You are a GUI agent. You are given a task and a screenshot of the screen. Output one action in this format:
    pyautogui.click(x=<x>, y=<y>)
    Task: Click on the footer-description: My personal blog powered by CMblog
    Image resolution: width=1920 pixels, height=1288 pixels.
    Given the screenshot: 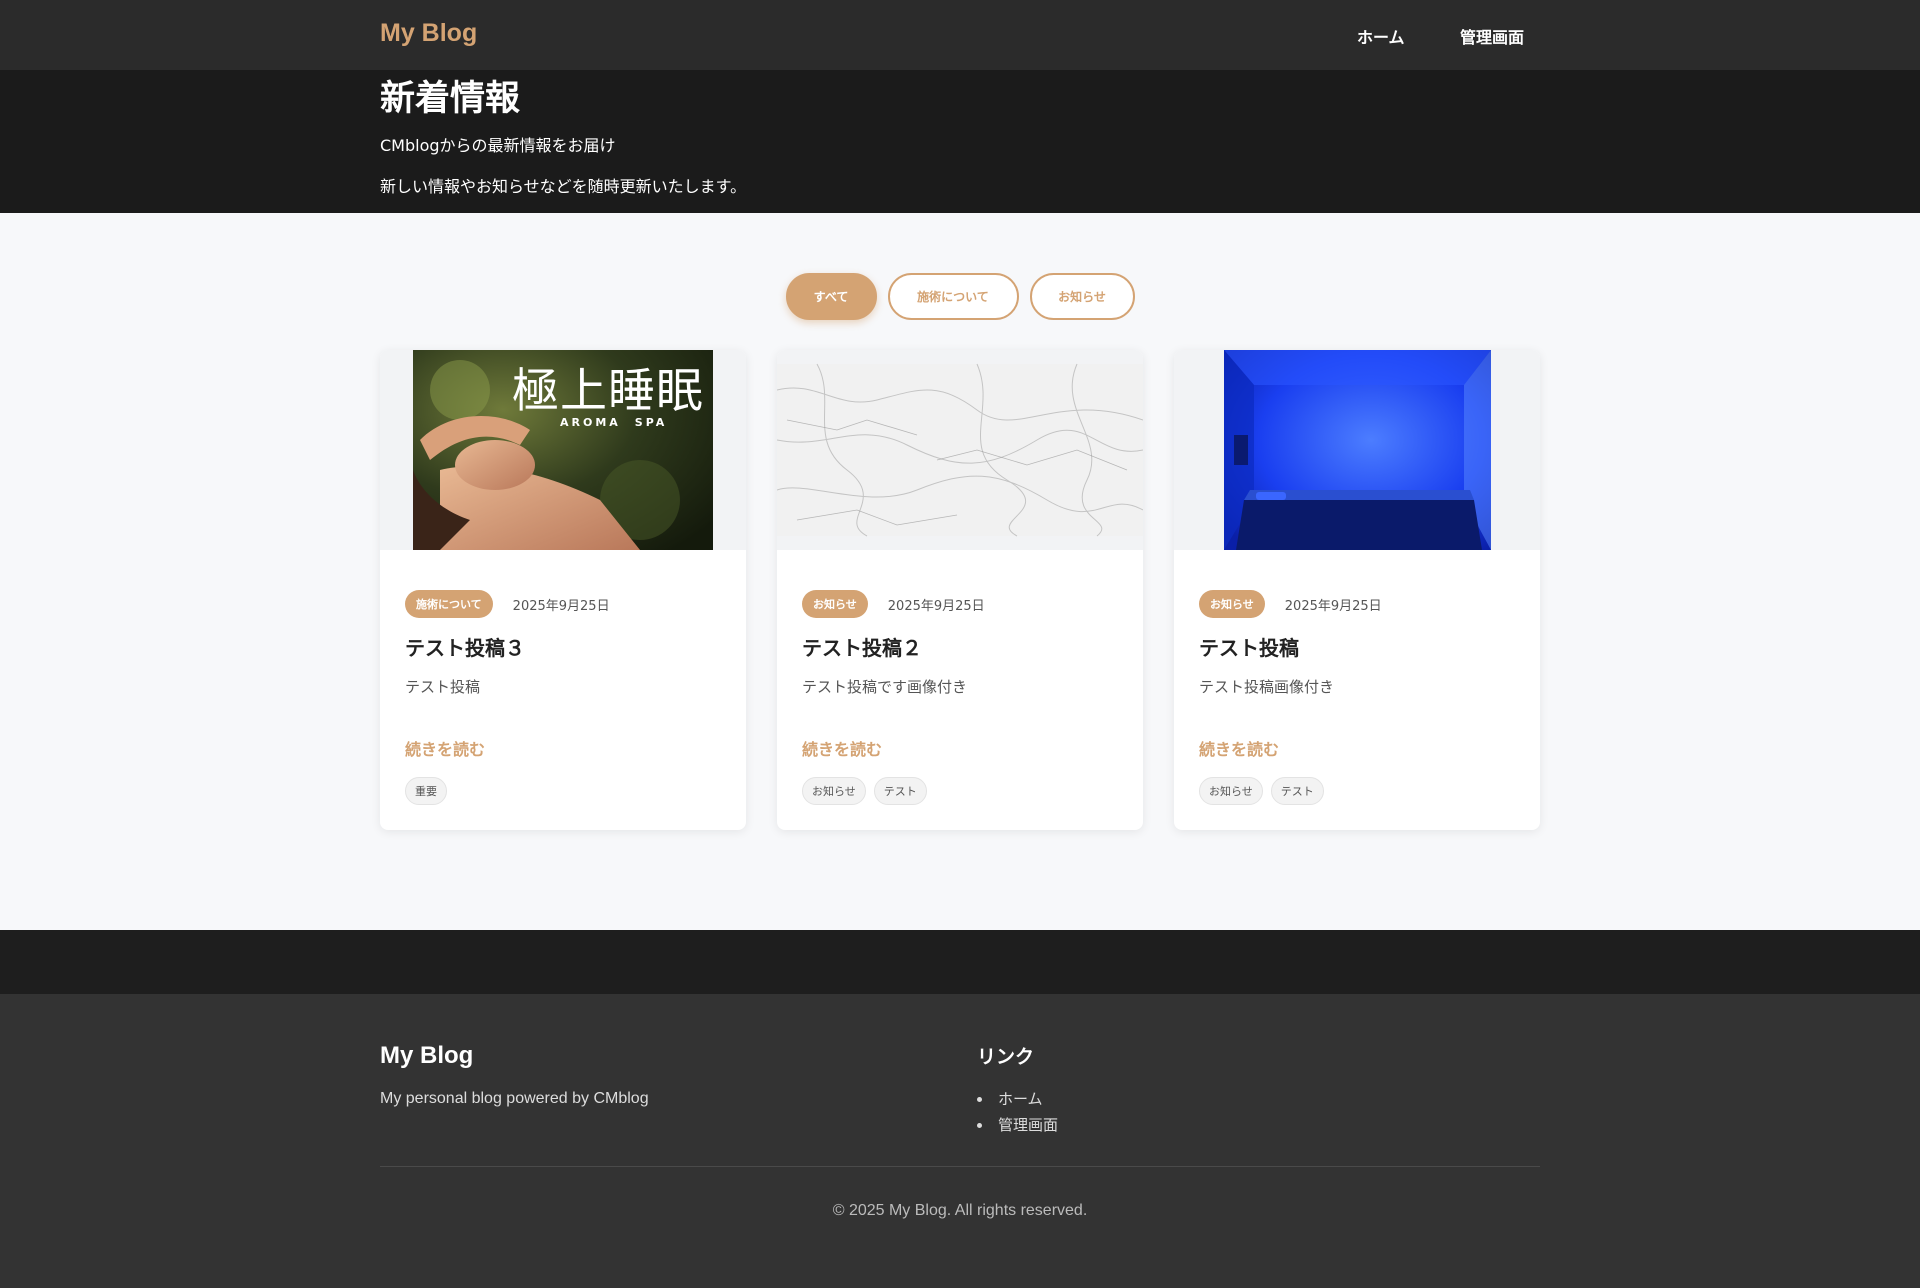 What is the action you would take?
    pyautogui.click(x=514, y=1098)
    